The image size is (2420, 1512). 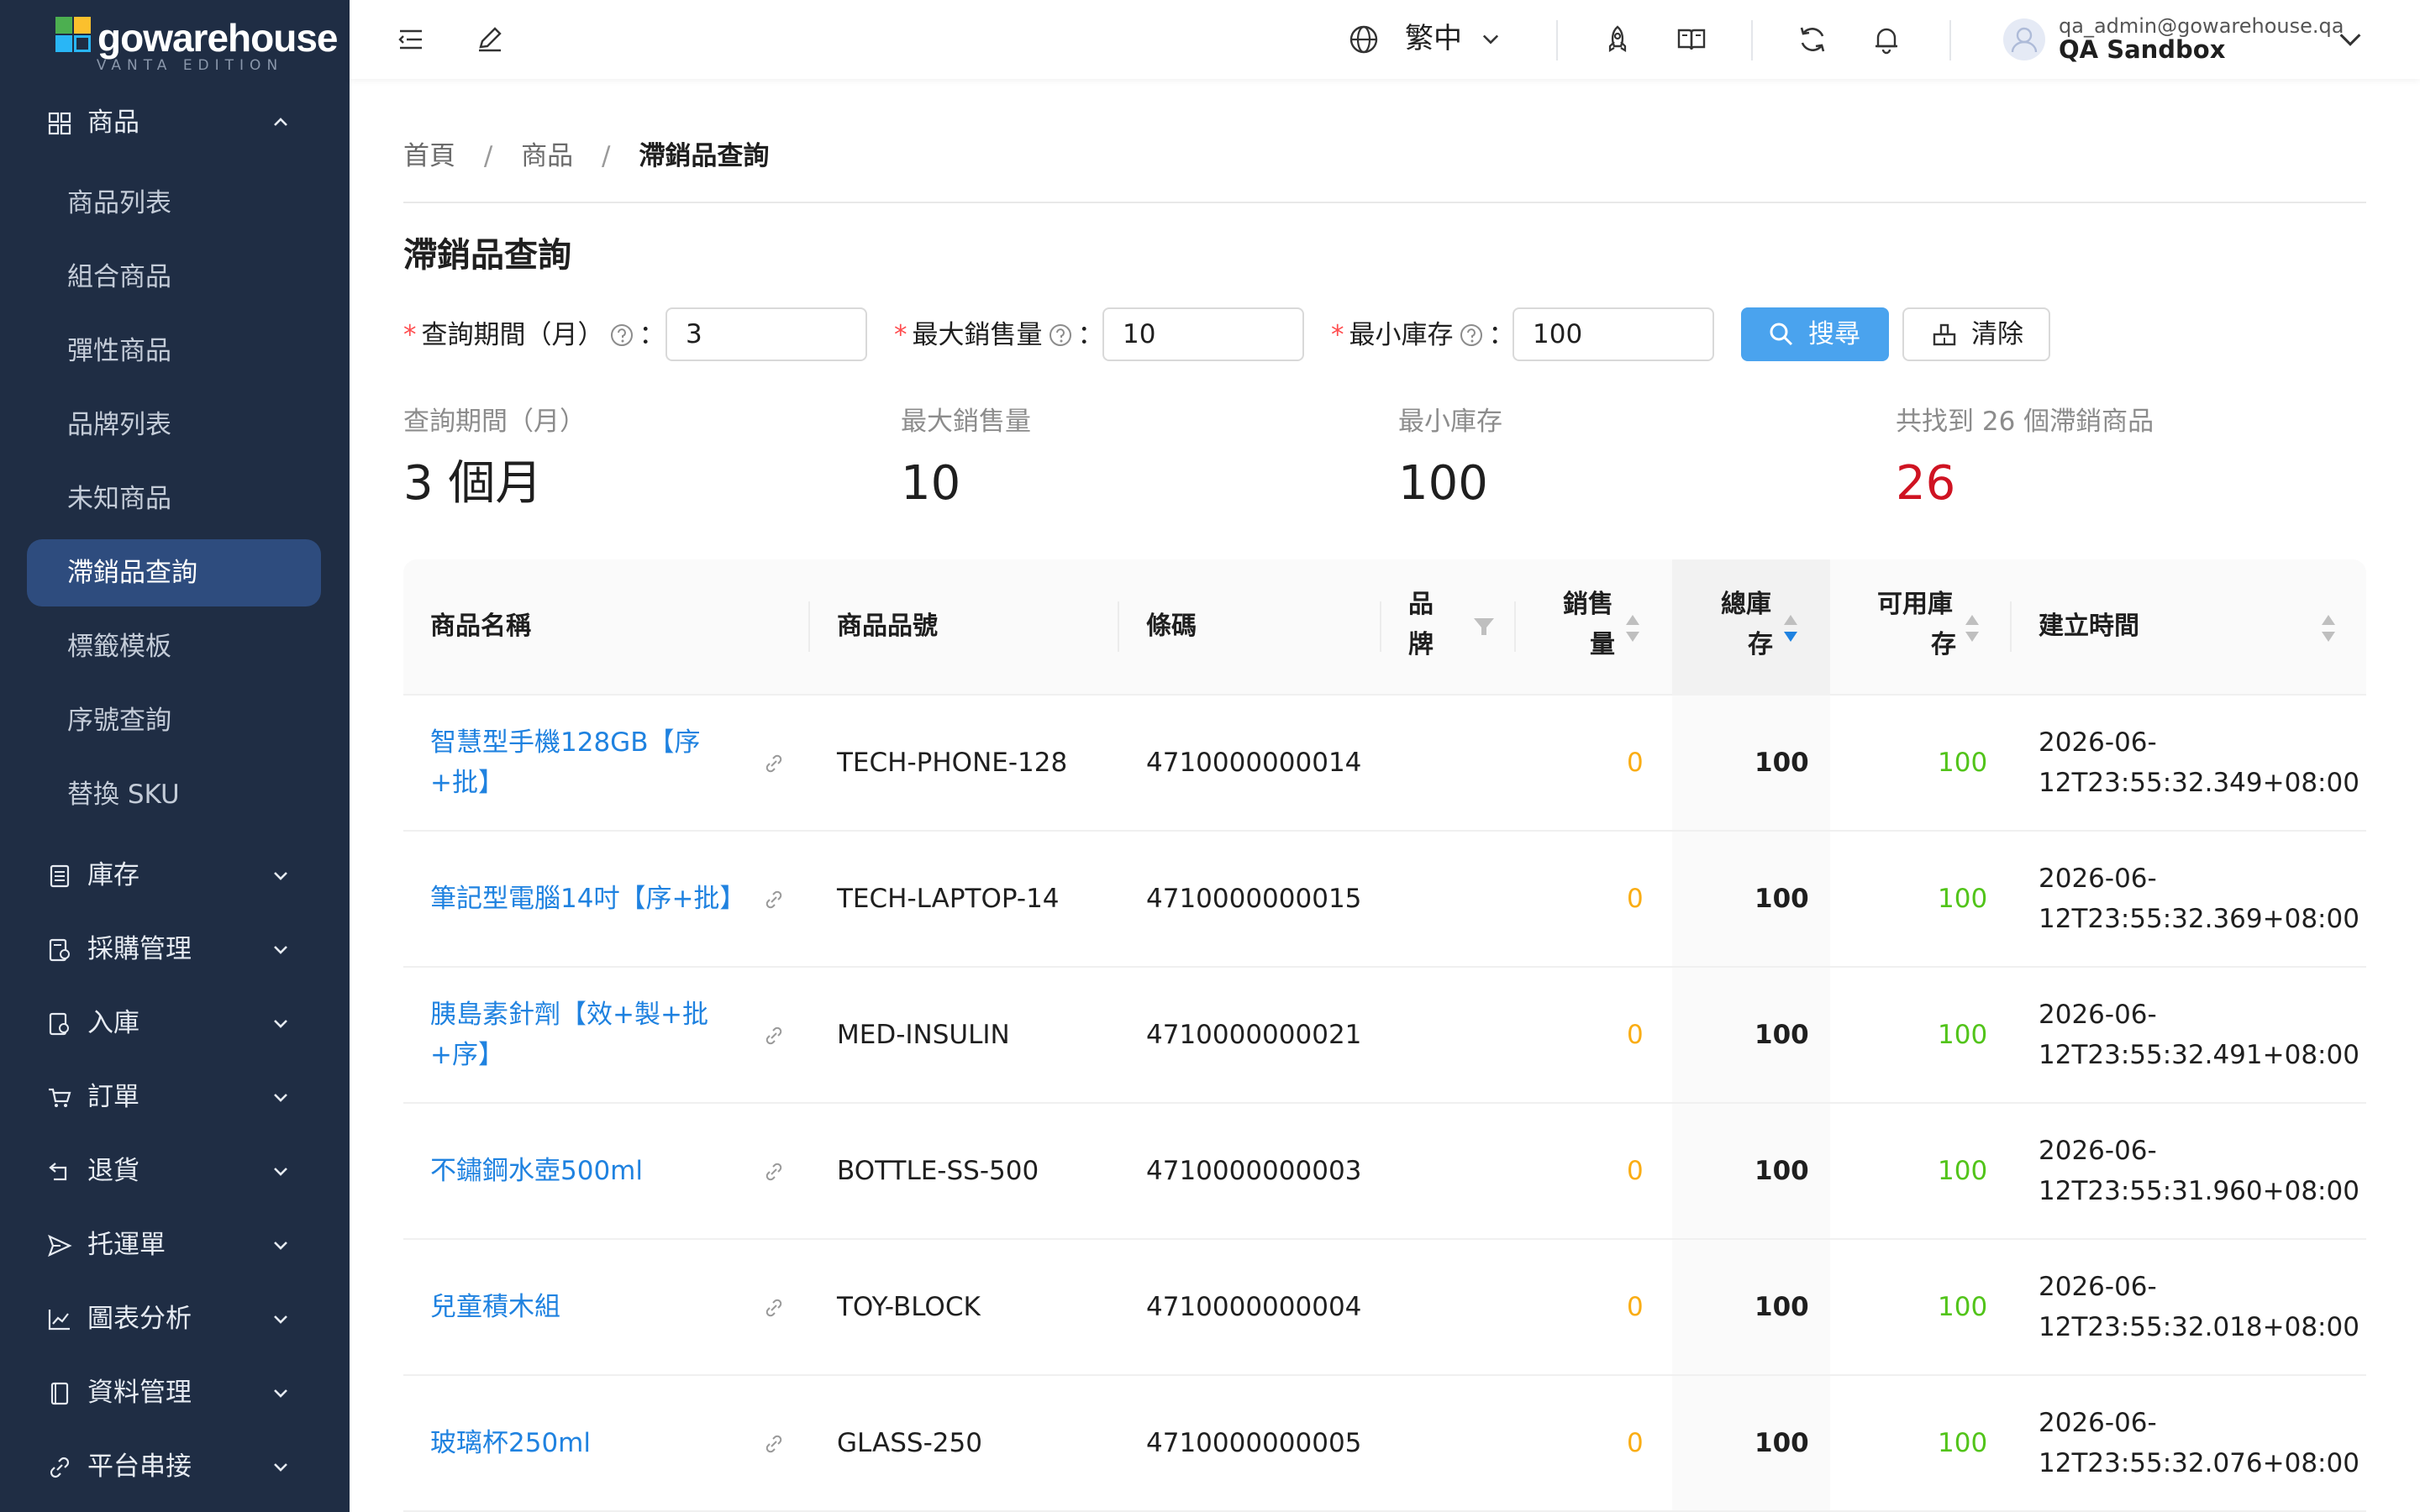 I want to click on sidebar-item-slow-moving-query: 滯銷品查詢, so click(x=174, y=572).